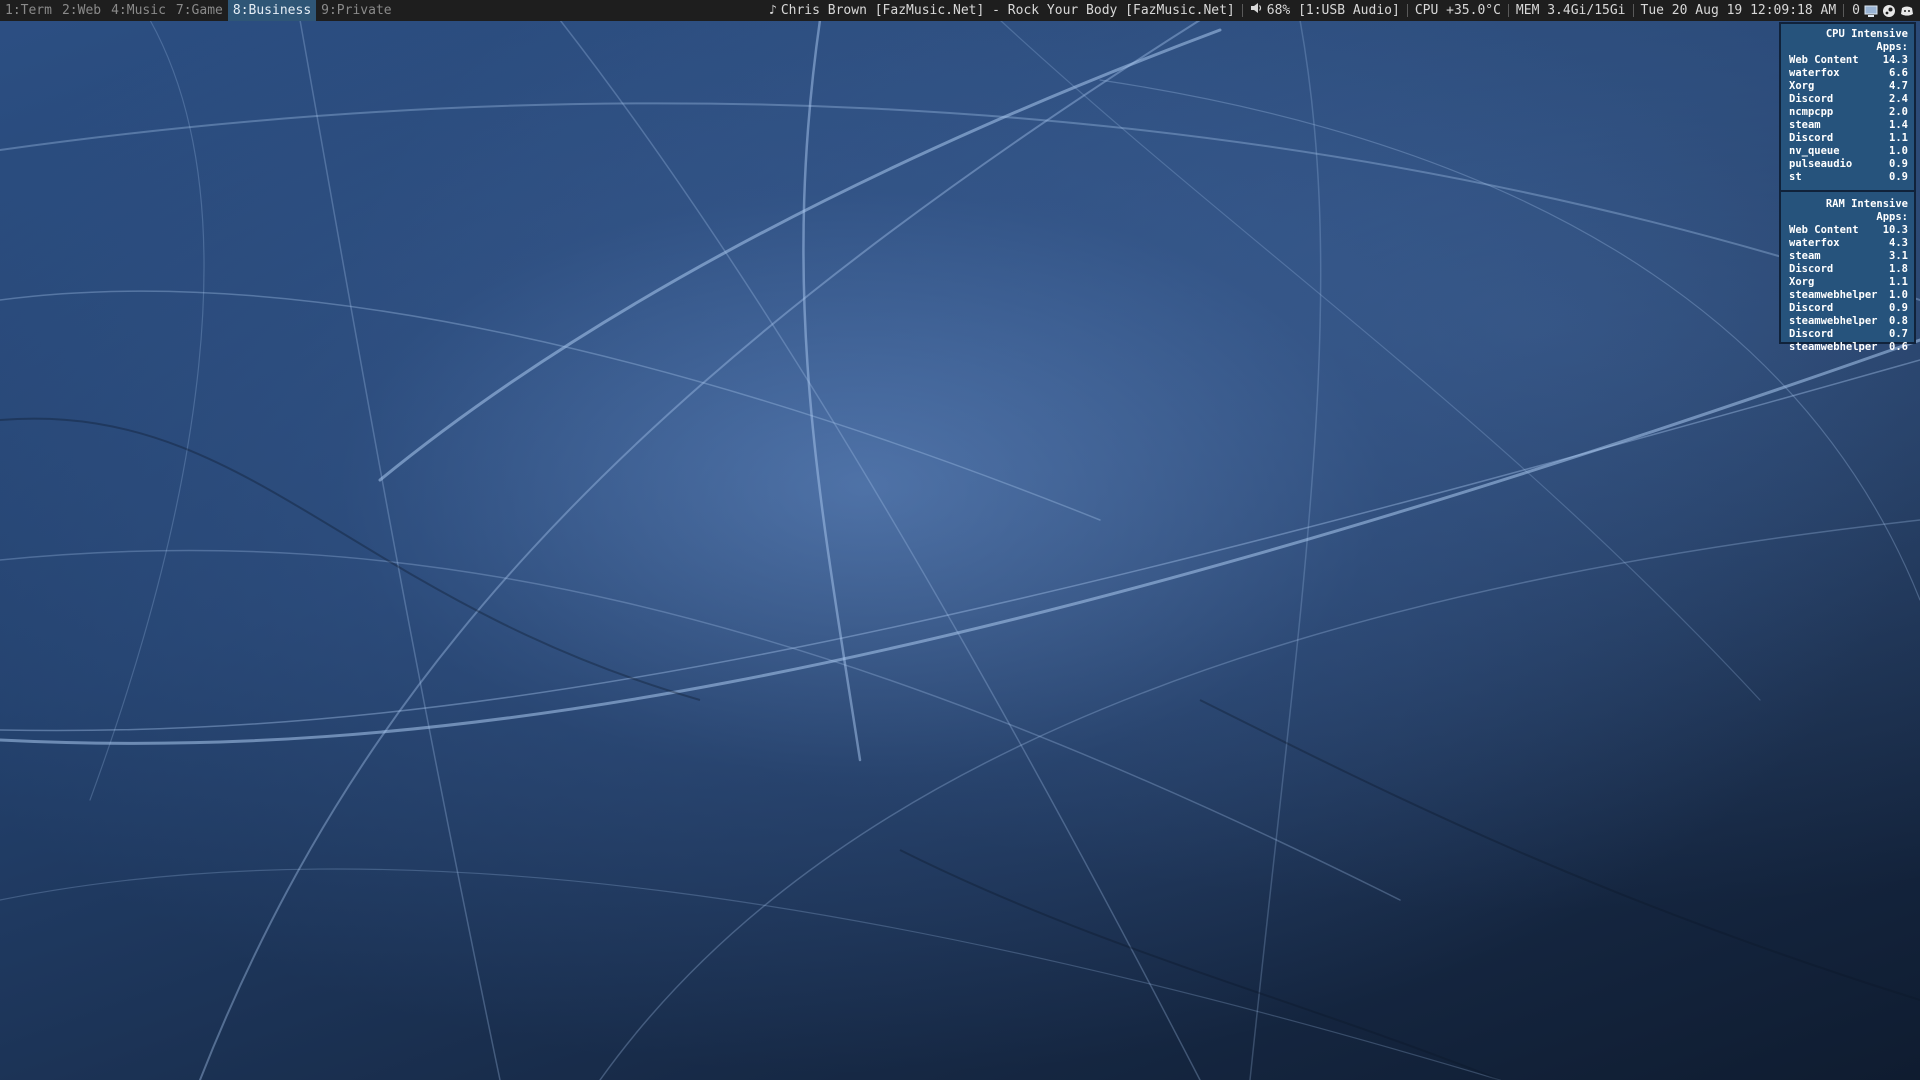 This screenshot has width=1920, height=1080. What do you see at coordinates (1848, 269) in the screenshot?
I see `process-row: Discord 1.8` at bounding box center [1848, 269].